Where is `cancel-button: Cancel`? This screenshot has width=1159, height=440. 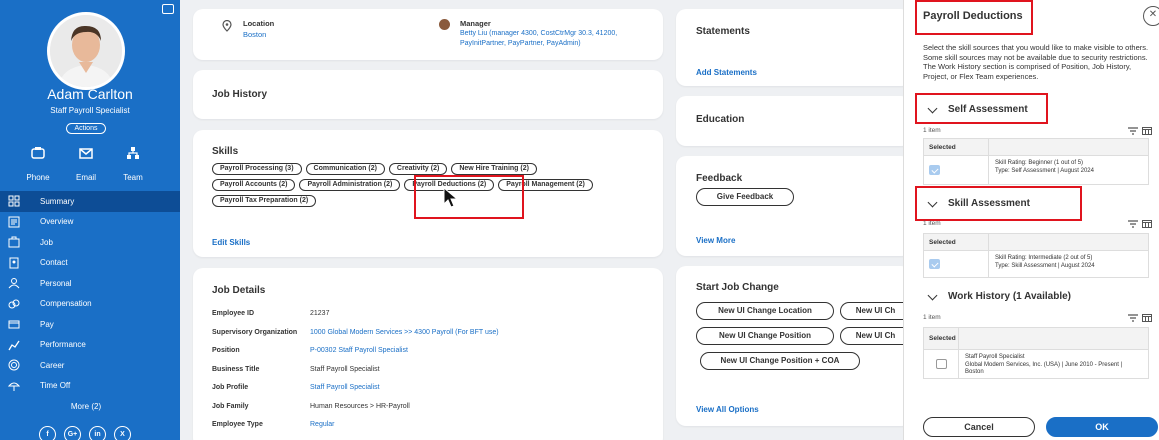
cancel-button: Cancel is located at coordinates (979, 427).